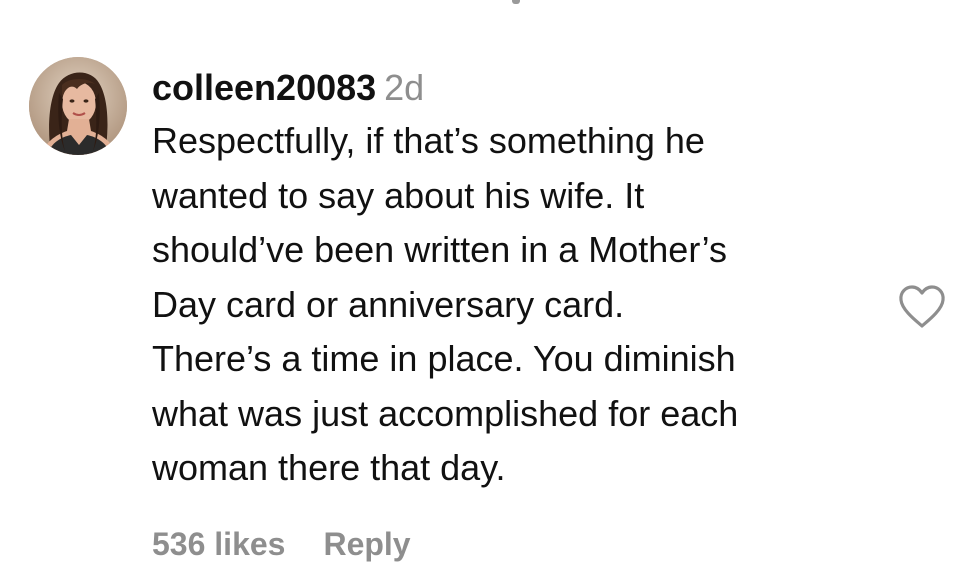  I want to click on likes-count: 536 likes, so click(218, 544).